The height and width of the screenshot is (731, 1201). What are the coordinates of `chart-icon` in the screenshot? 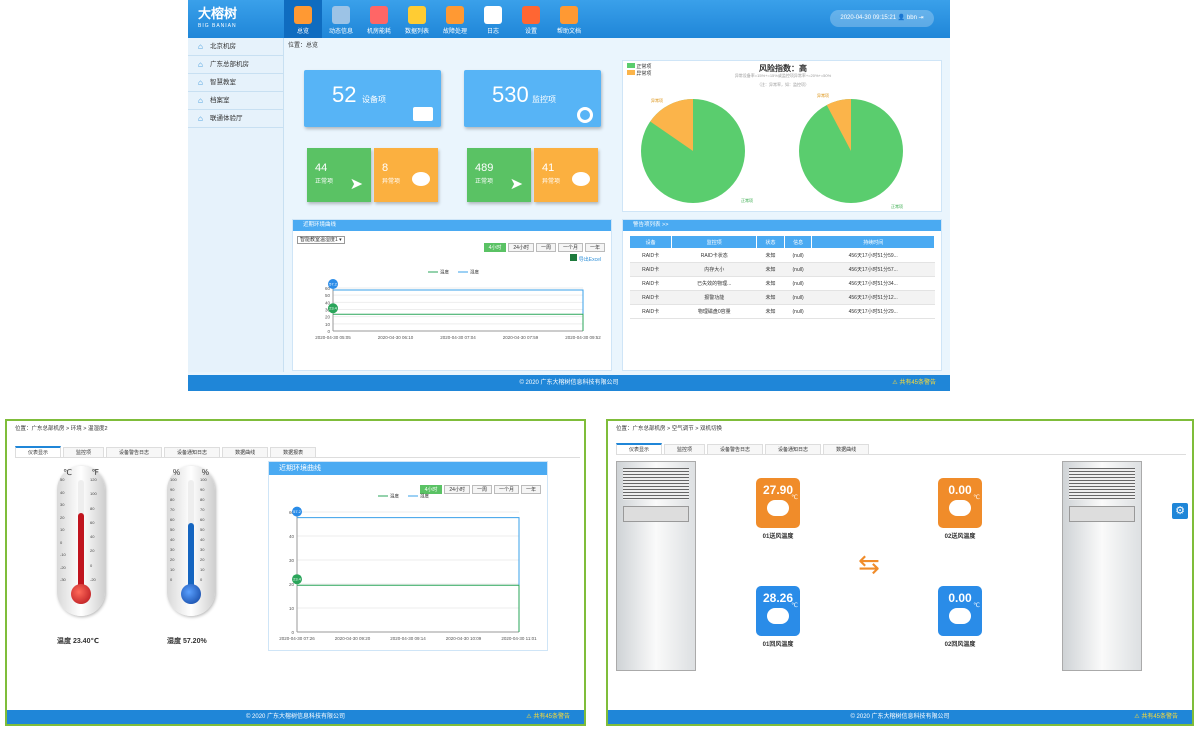 It's located at (303, 15).